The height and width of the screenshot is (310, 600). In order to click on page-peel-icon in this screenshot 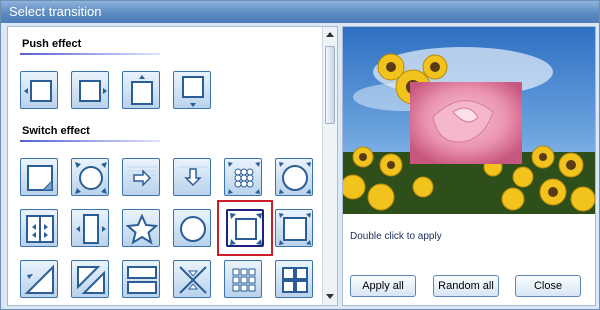, I will do `click(40, 178)`.